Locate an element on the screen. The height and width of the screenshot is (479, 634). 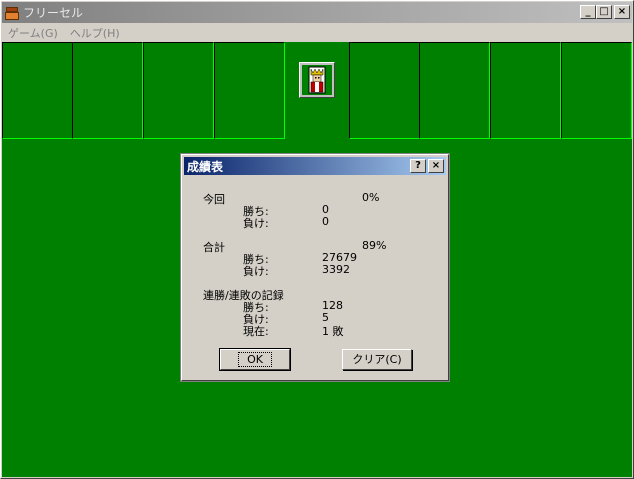
ok-button: OK is located at coordinates (255, 359).